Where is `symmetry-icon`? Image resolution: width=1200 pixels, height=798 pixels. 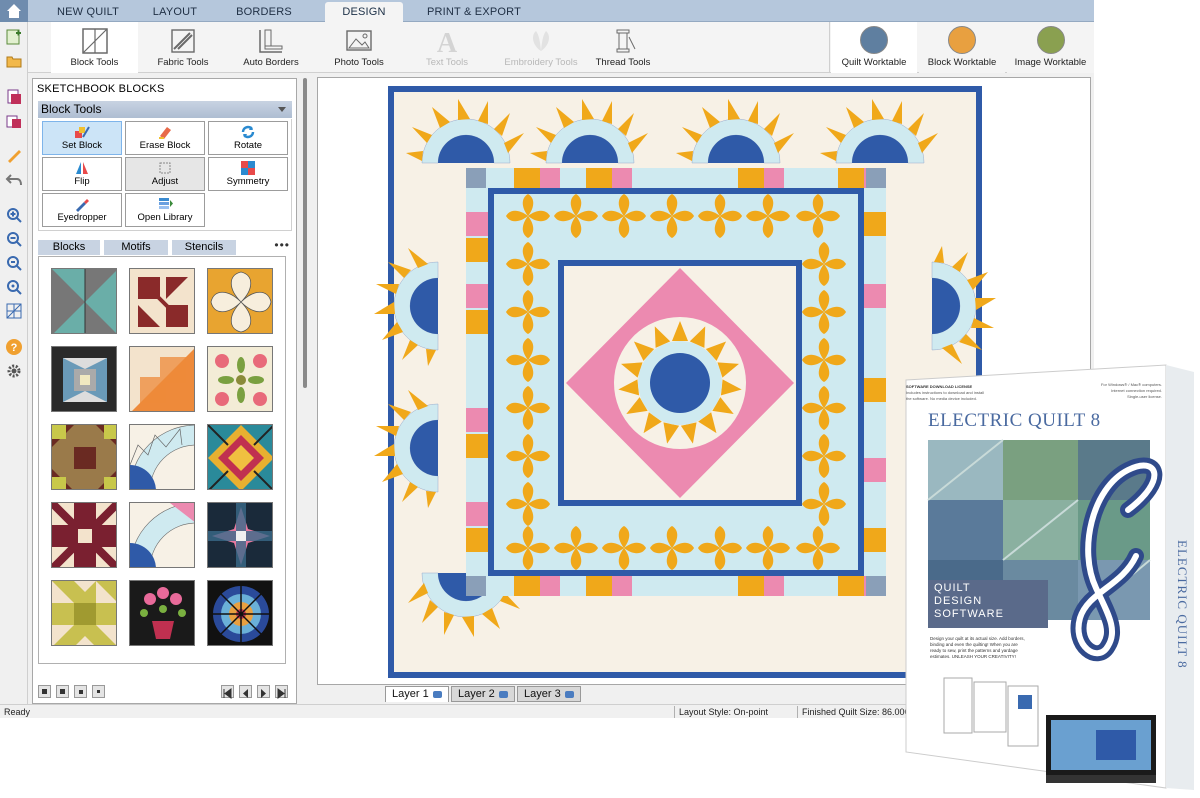
symmetry-icon is located at coordinates (248, 168).